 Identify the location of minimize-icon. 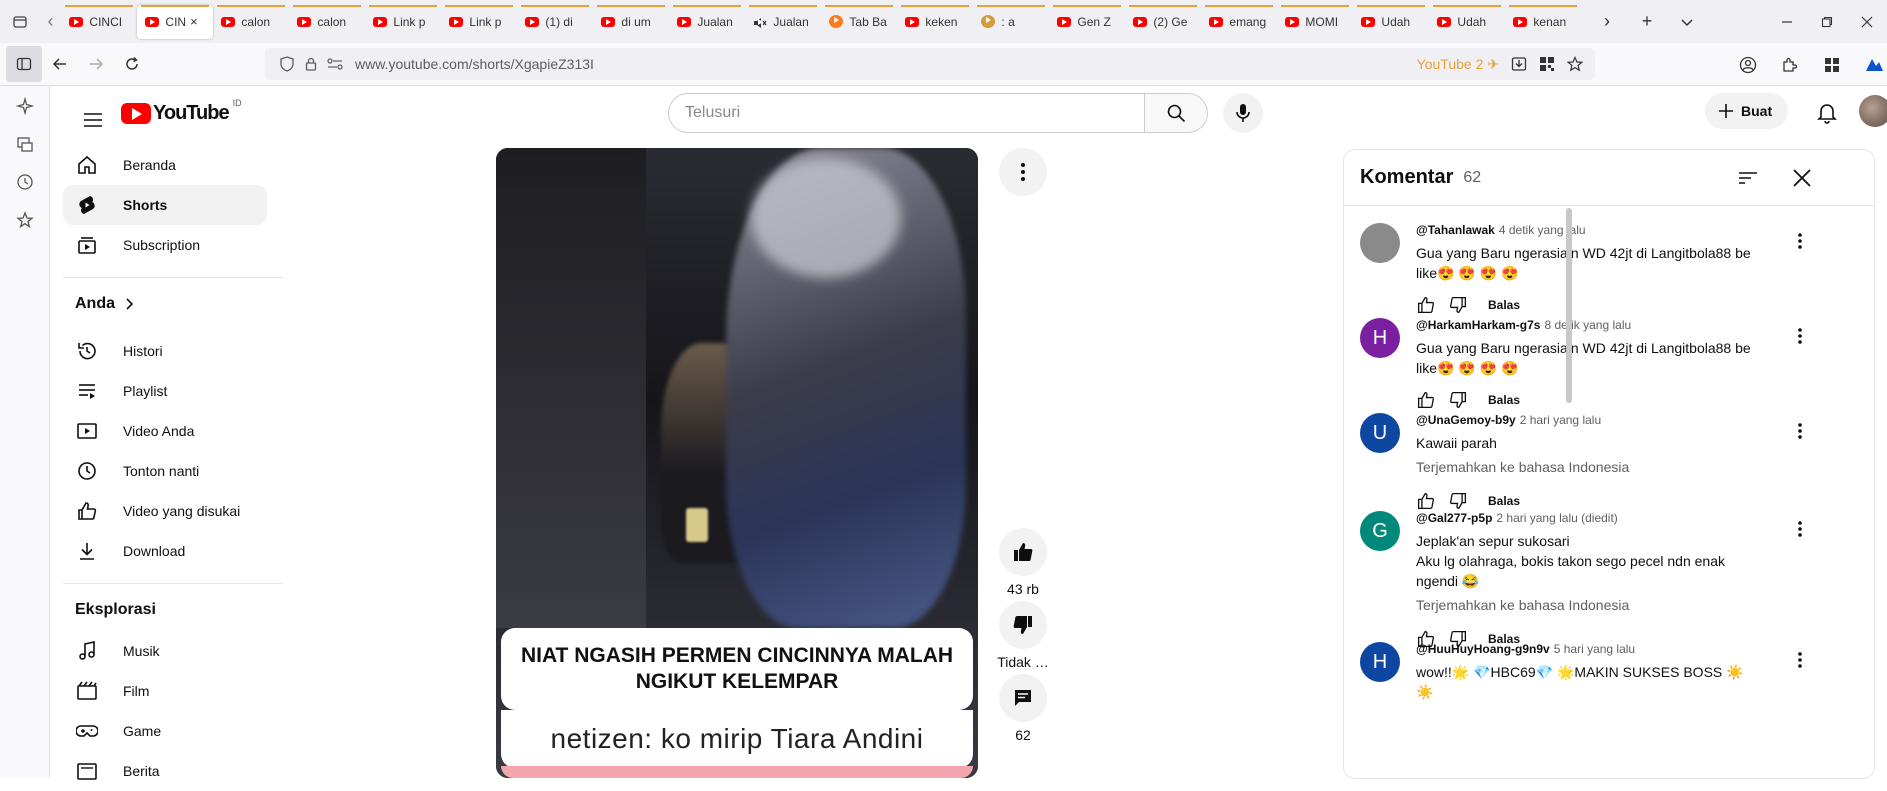
(1787, 21).